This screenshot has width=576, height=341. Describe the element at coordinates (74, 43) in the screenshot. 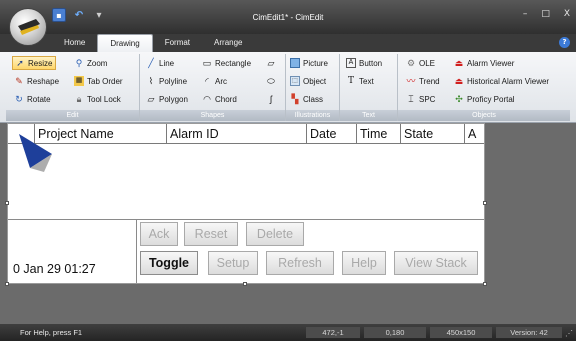

I see `tab-home: Home` at that location.